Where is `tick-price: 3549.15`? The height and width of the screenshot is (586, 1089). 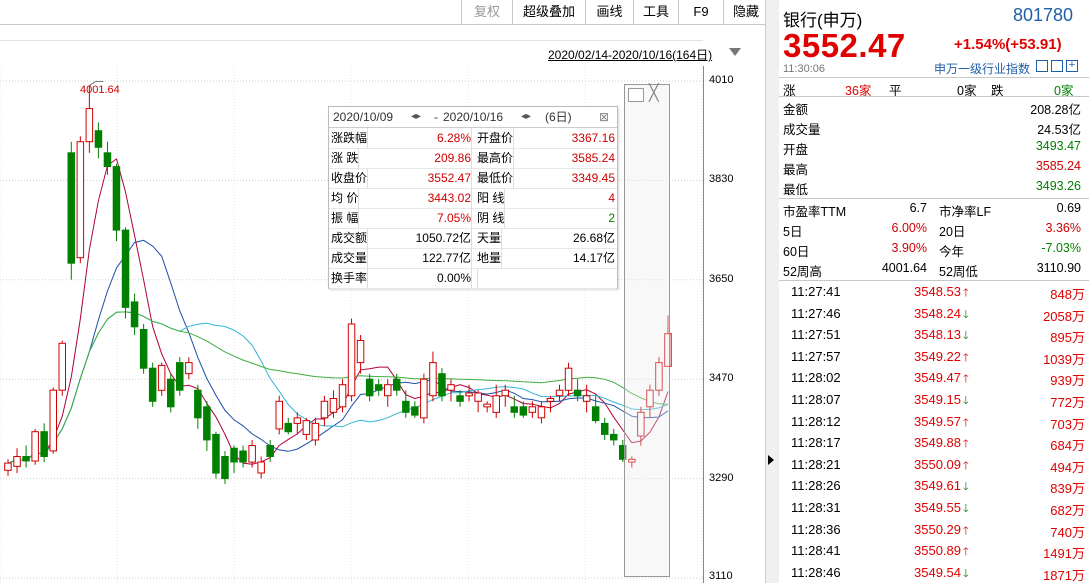
tick-price: 3549.15 is located at coordinates (937, 399).